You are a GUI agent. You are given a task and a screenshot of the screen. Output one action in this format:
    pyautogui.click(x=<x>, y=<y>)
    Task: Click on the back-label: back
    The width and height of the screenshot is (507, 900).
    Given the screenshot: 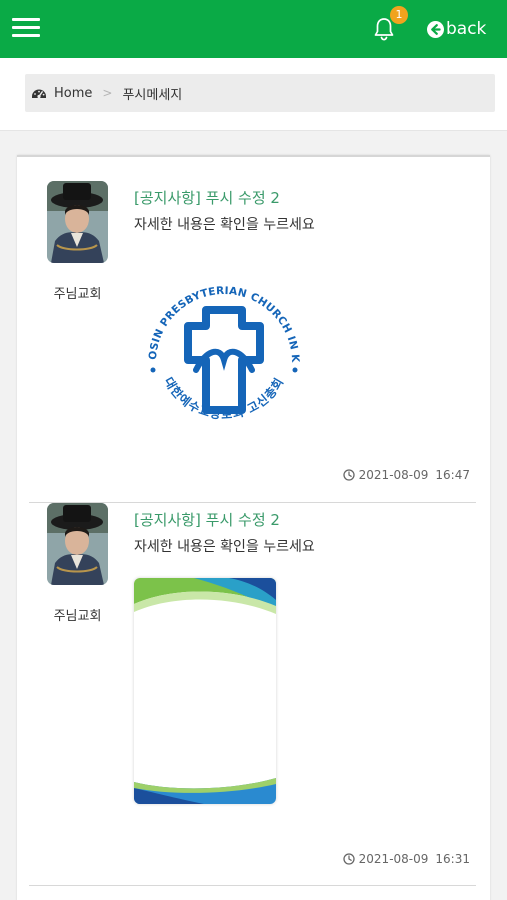 What is the action you would take?
    pyautogui.click(x=466, y=29)
    